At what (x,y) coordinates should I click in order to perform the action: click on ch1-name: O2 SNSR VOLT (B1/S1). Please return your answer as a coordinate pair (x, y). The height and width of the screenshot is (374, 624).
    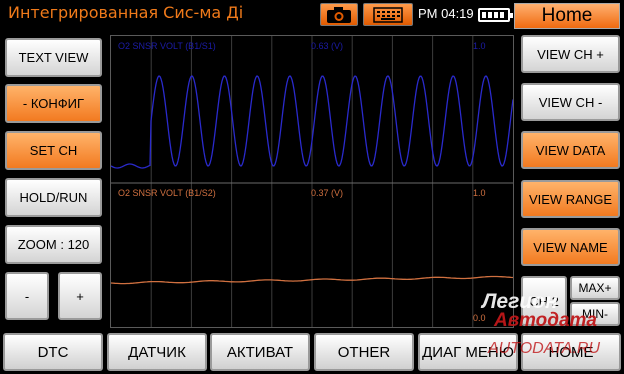
    Looking at the image, I should click on (167, 46).